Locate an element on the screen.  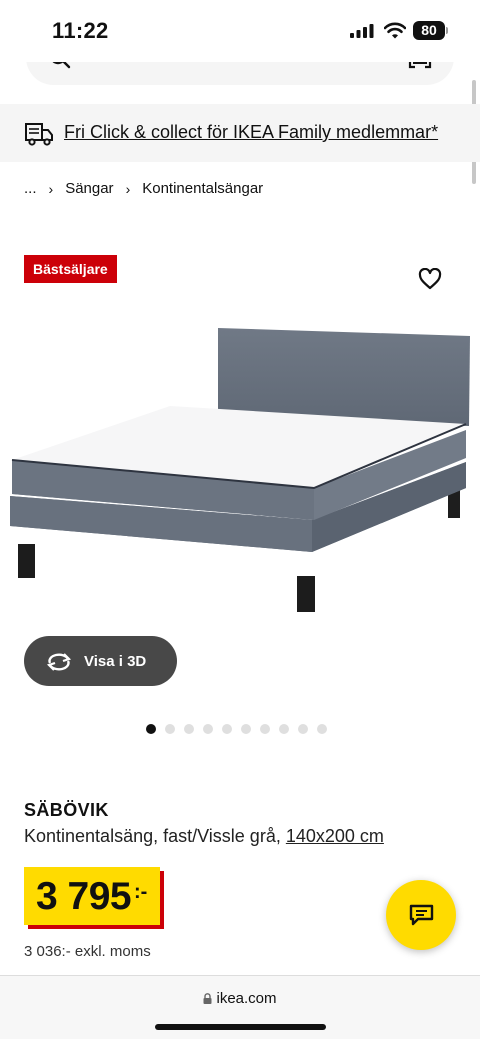
home-indicator is located at coordinates (240, 1027).